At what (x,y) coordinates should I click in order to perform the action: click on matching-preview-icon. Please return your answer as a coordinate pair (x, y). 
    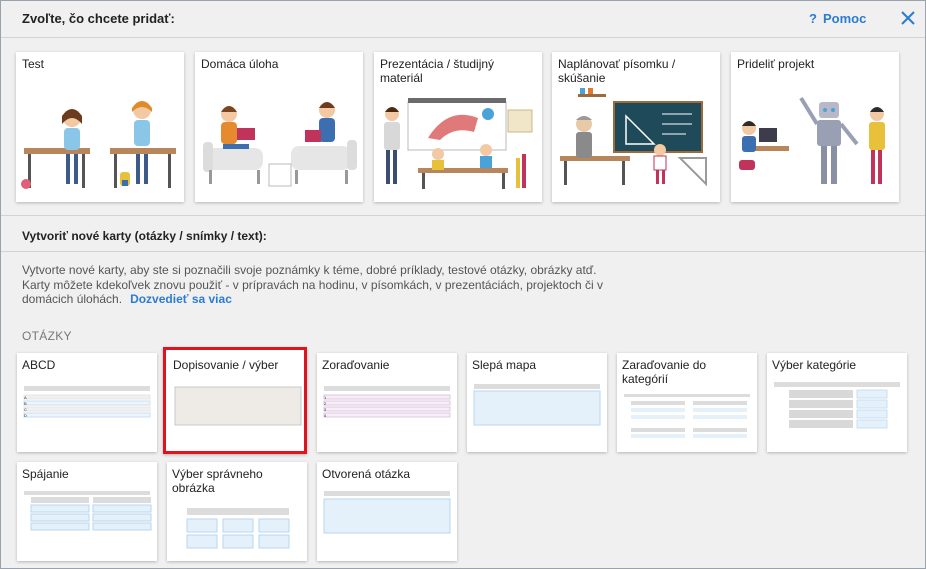
    Looking at the image, I should click on (88, 511).